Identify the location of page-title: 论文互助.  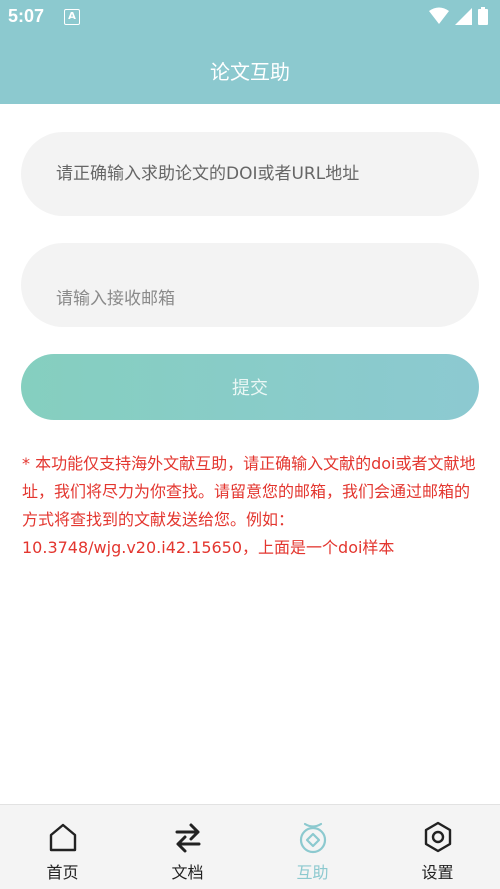
(250, 72).